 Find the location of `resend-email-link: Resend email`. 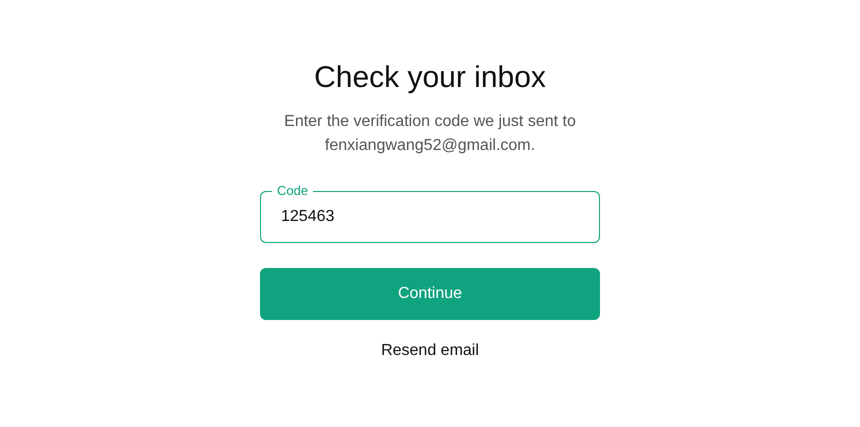

resend-email-link: Resend email is located at coordinates (430, 351).